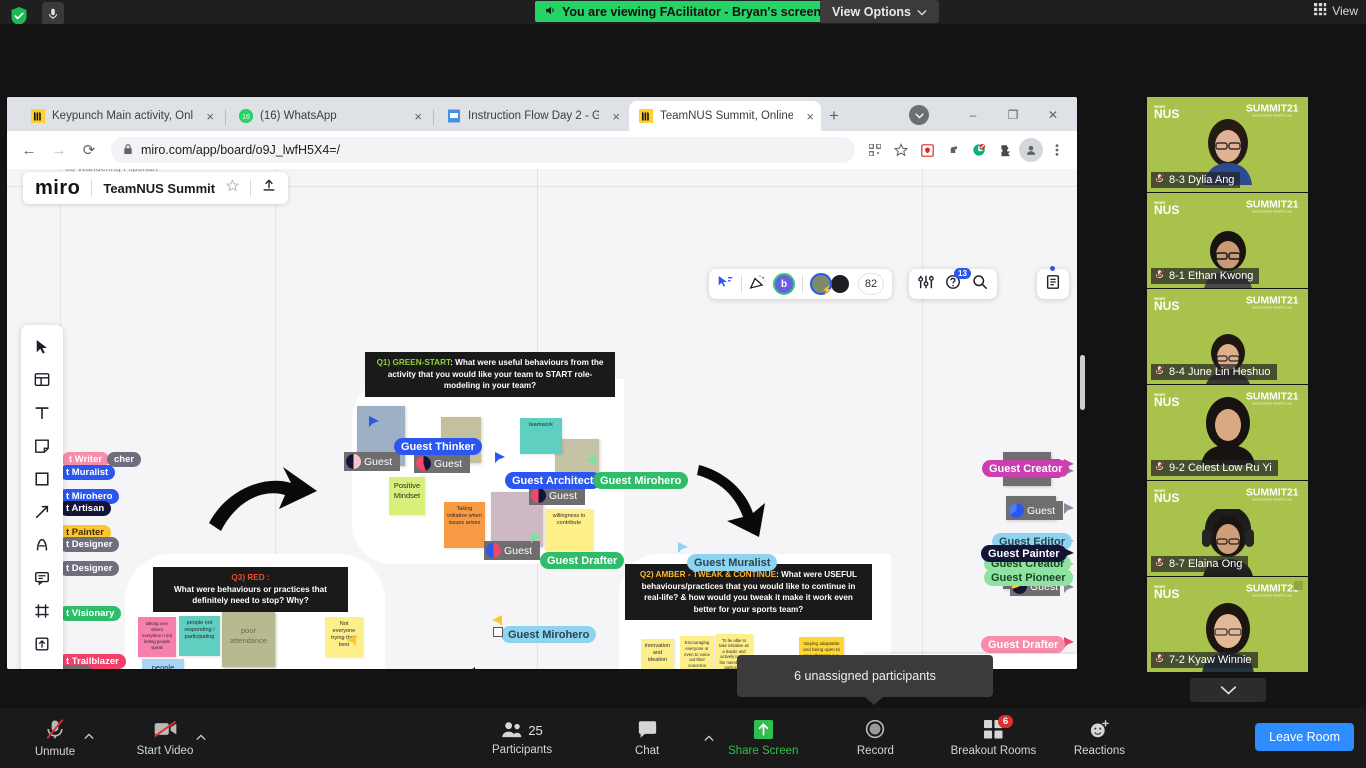 This screenshot has width=1366, height=768. What do you see at coordinates (784, 284) in the screenshot?
I see `avatar: b` at bounding box center [784, 284].